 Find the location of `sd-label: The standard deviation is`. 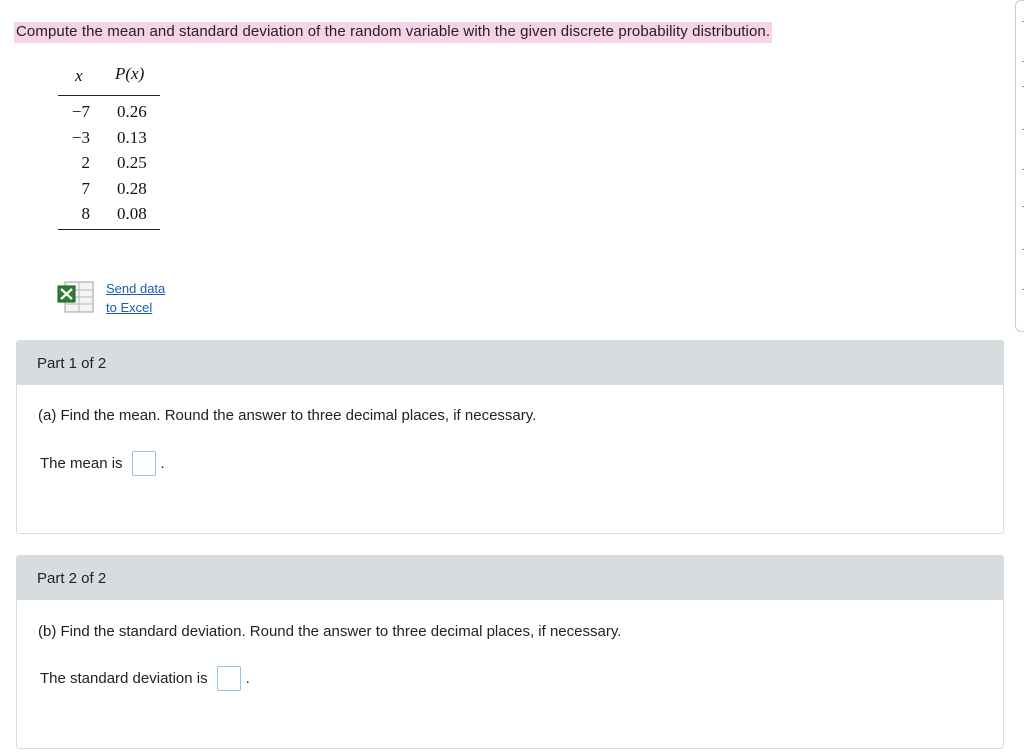

sd-label: The standard deviation is is located at coordinates (124, 678).